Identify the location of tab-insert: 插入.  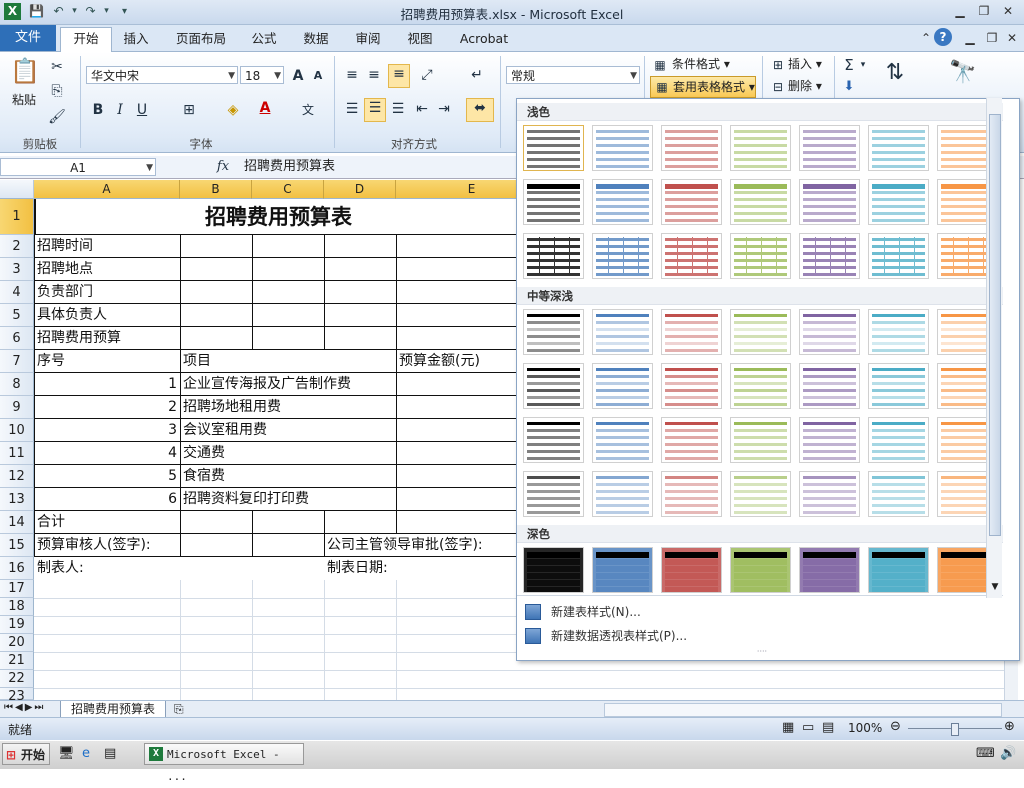
(136, 39).